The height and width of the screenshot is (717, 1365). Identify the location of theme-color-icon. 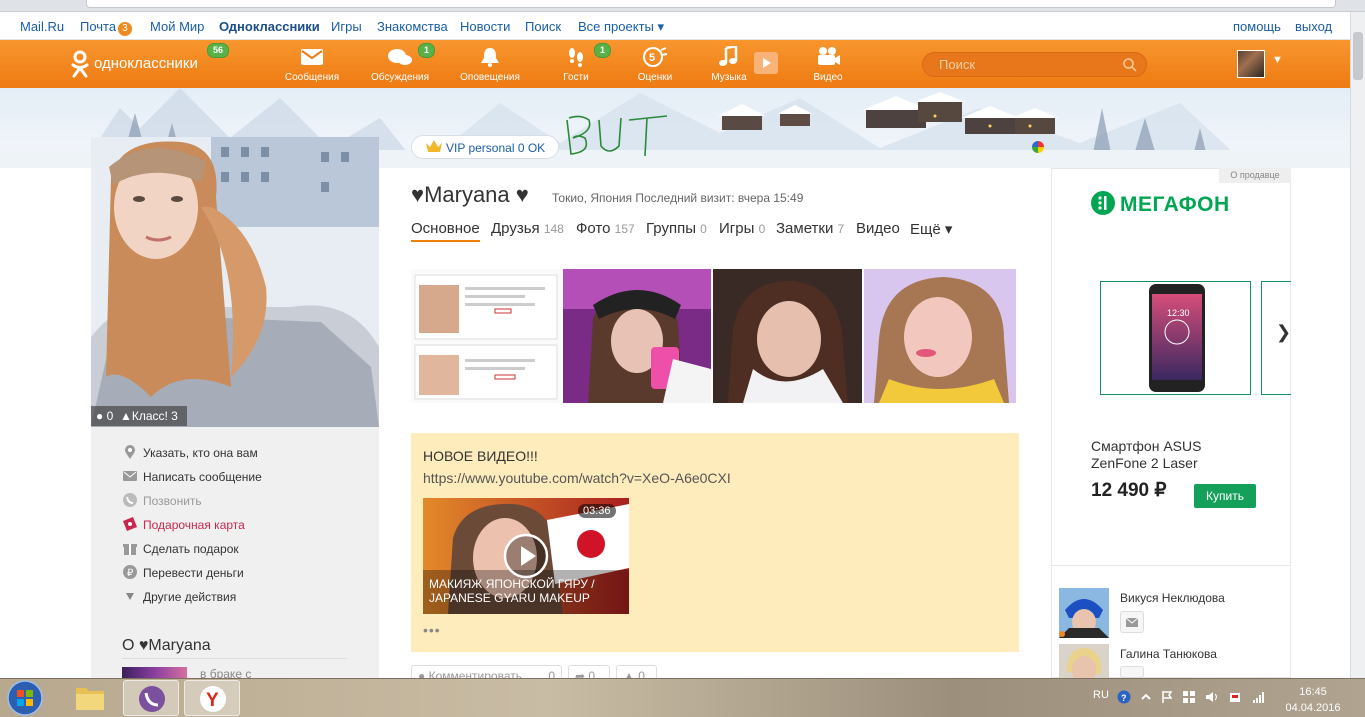
(1038, 147).